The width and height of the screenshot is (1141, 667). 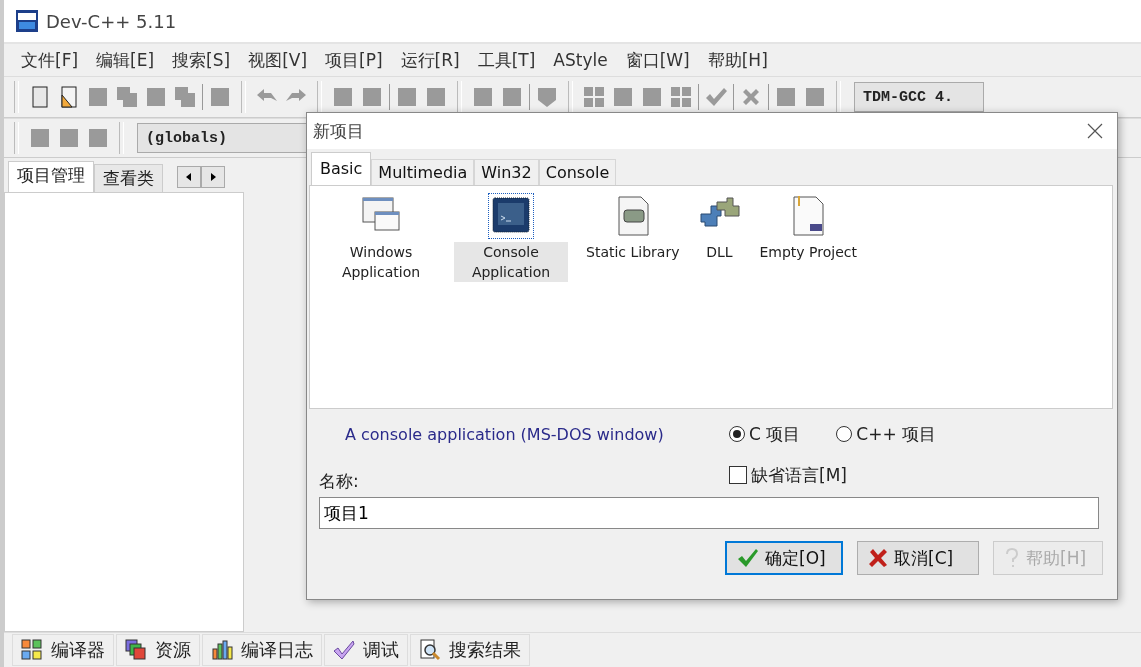 I want to click on menu-item: 运行[R], so click(x=430, y=60).